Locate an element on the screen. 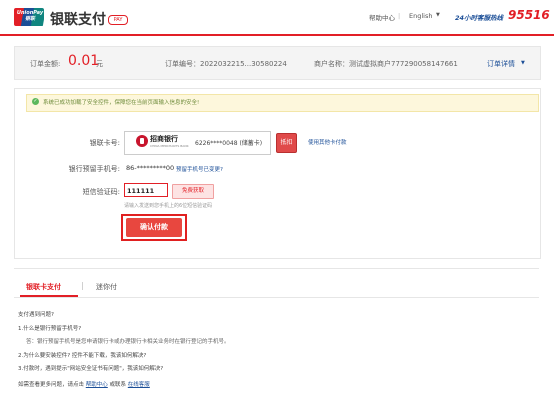 This screenshot has height=393, width=554. order-amount-label: 订单金额: is located at coordinates (45, 64).